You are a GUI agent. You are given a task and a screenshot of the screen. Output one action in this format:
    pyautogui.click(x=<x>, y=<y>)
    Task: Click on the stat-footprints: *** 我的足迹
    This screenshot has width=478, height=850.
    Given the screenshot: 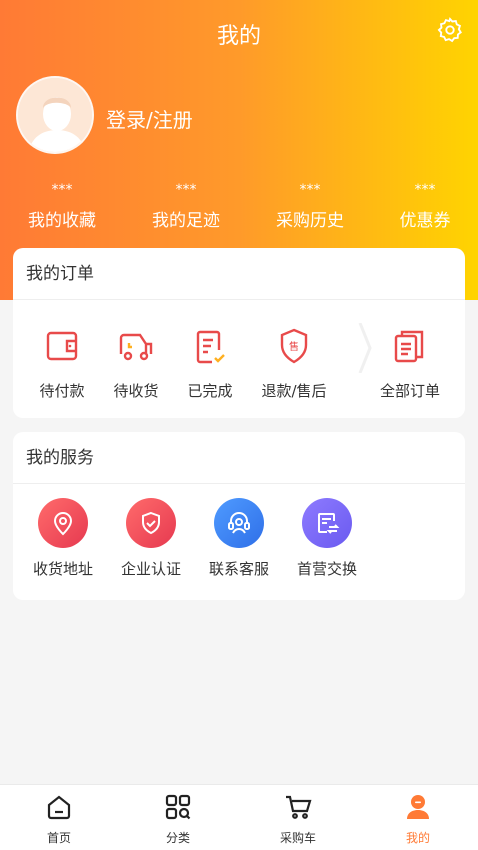 What is the action you would take?
    pyautogui.click(x=186, y=205)
    